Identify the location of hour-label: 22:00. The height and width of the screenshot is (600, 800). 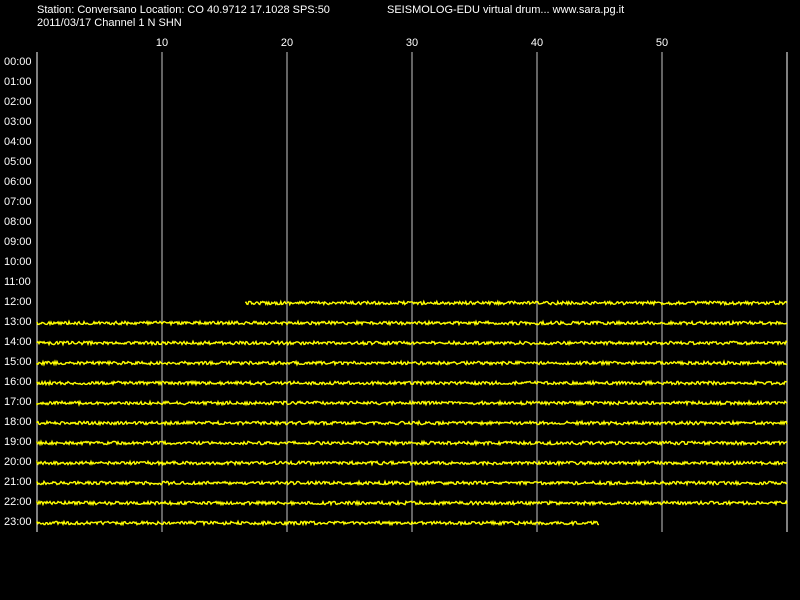
(18, 502).